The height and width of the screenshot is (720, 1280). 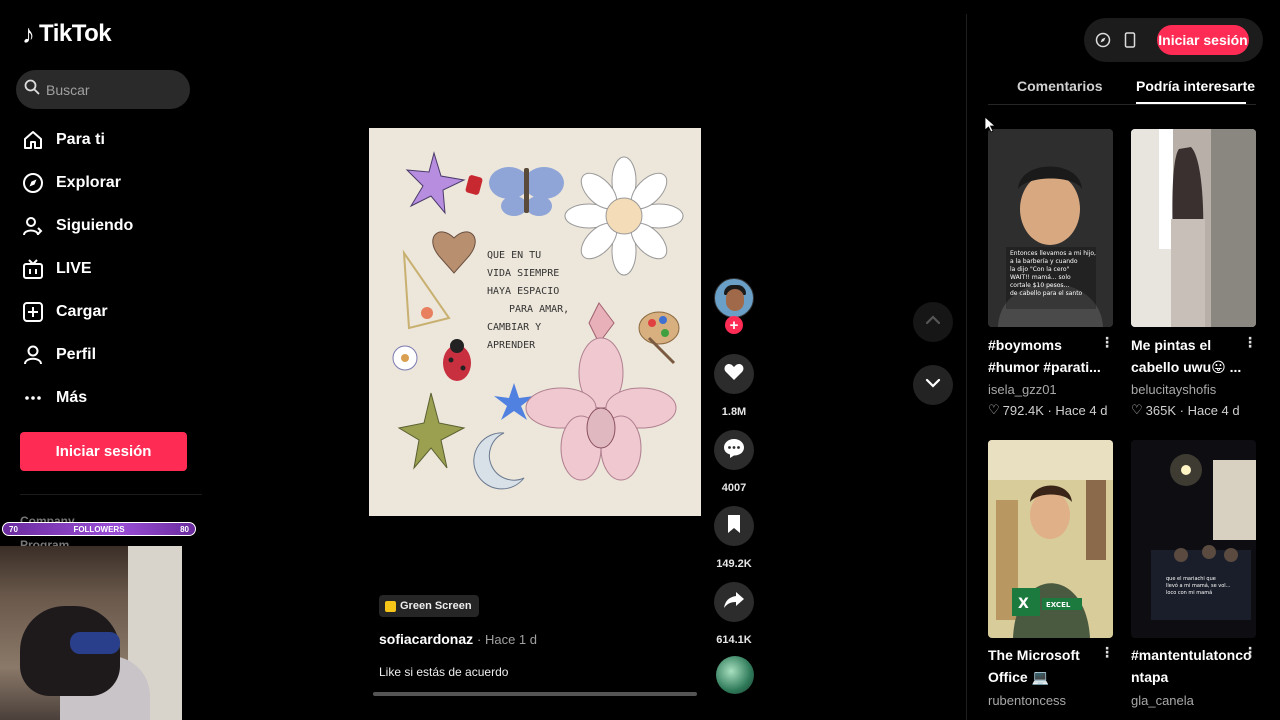 I want to click on svg-text: que el mariachi que, so click(x=1191, y=579).